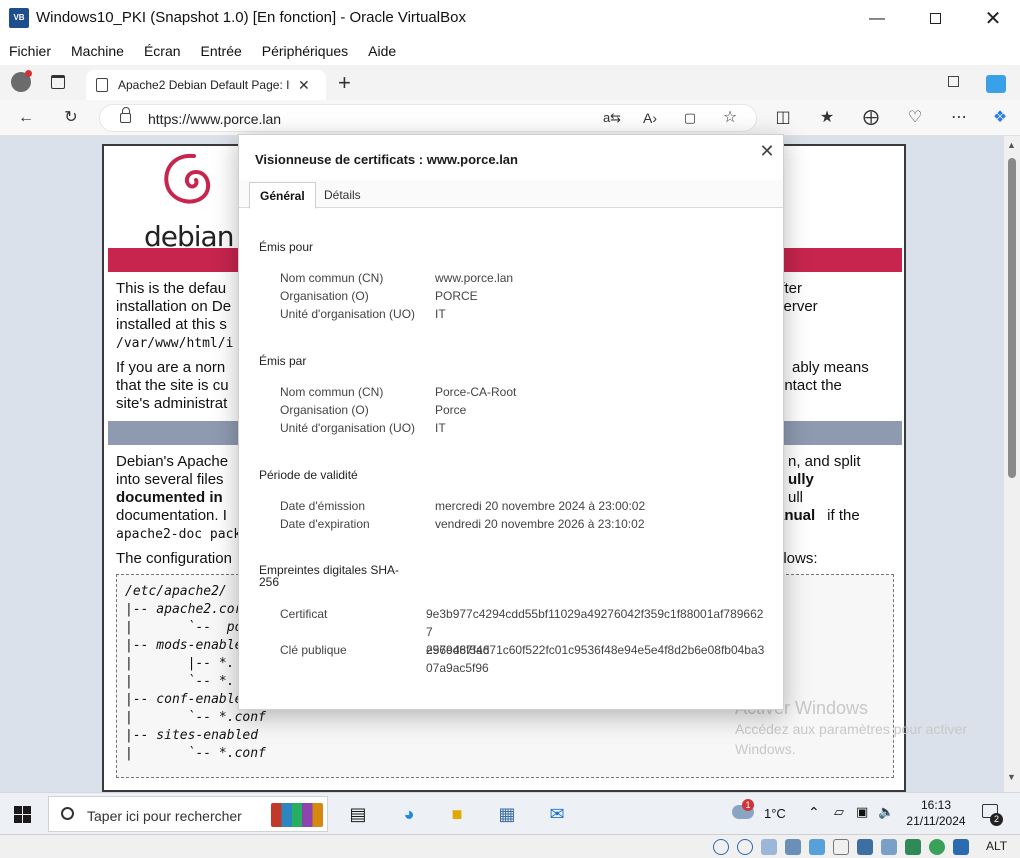 The width and height of the screenshot is (1020, 858). What do you see at coordinates (814, 812) in the screenshot?
I see `show-hidden-icons-icon: ⌃` at bounding box center [814, 812].